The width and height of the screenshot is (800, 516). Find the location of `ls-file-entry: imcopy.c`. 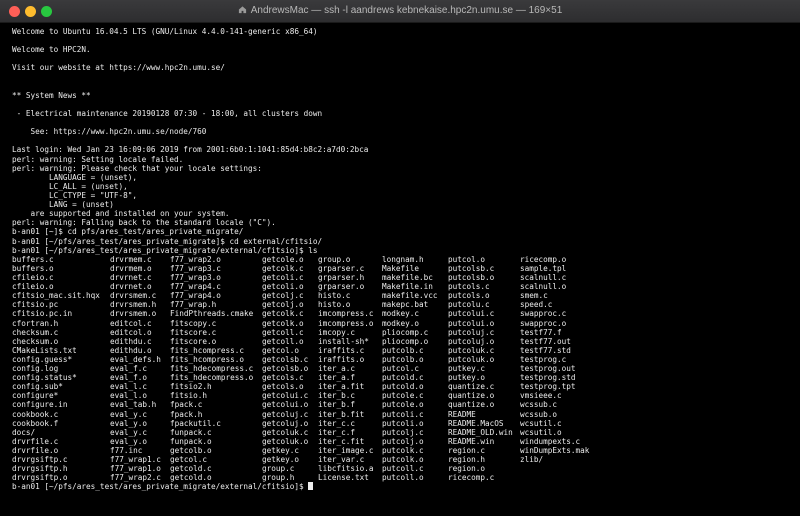

ls-file-entry: imcopy.c is located at coordinates (337, 332).